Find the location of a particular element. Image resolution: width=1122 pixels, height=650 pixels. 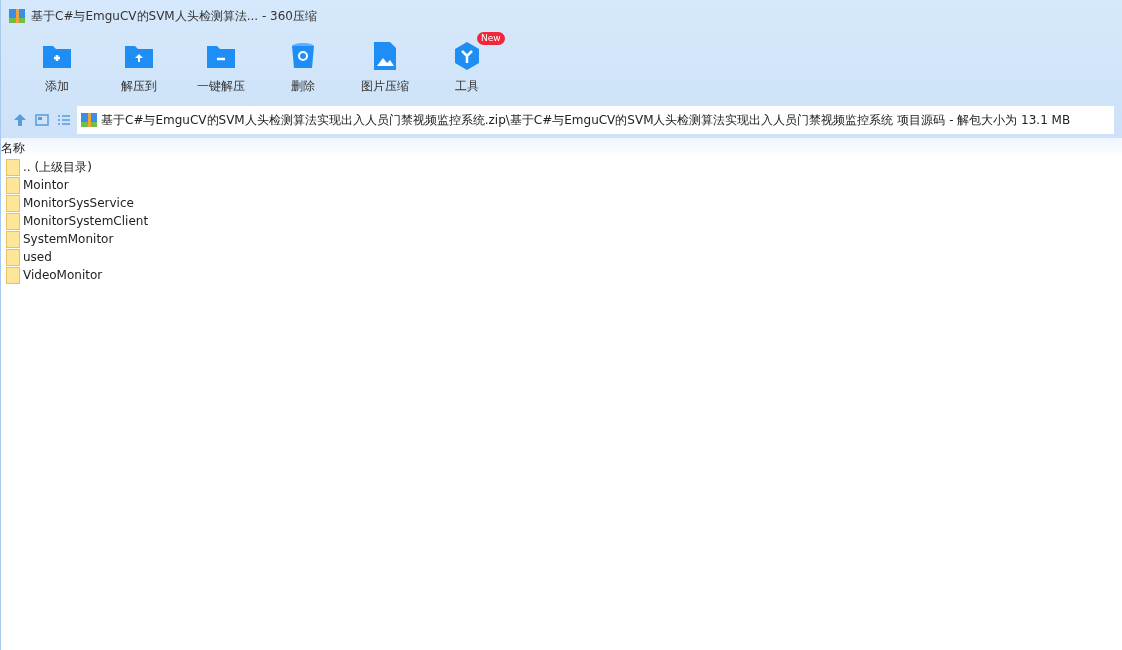

toolbar-button: 添加 is located at coordinates (57, 67).